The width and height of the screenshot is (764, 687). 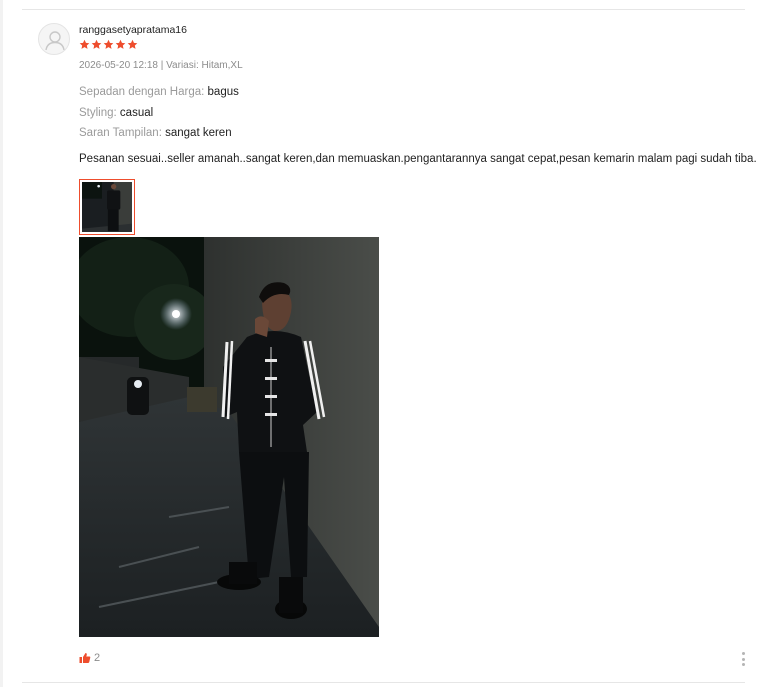 I want to click on more-options-button, so click(x=743, y=659).